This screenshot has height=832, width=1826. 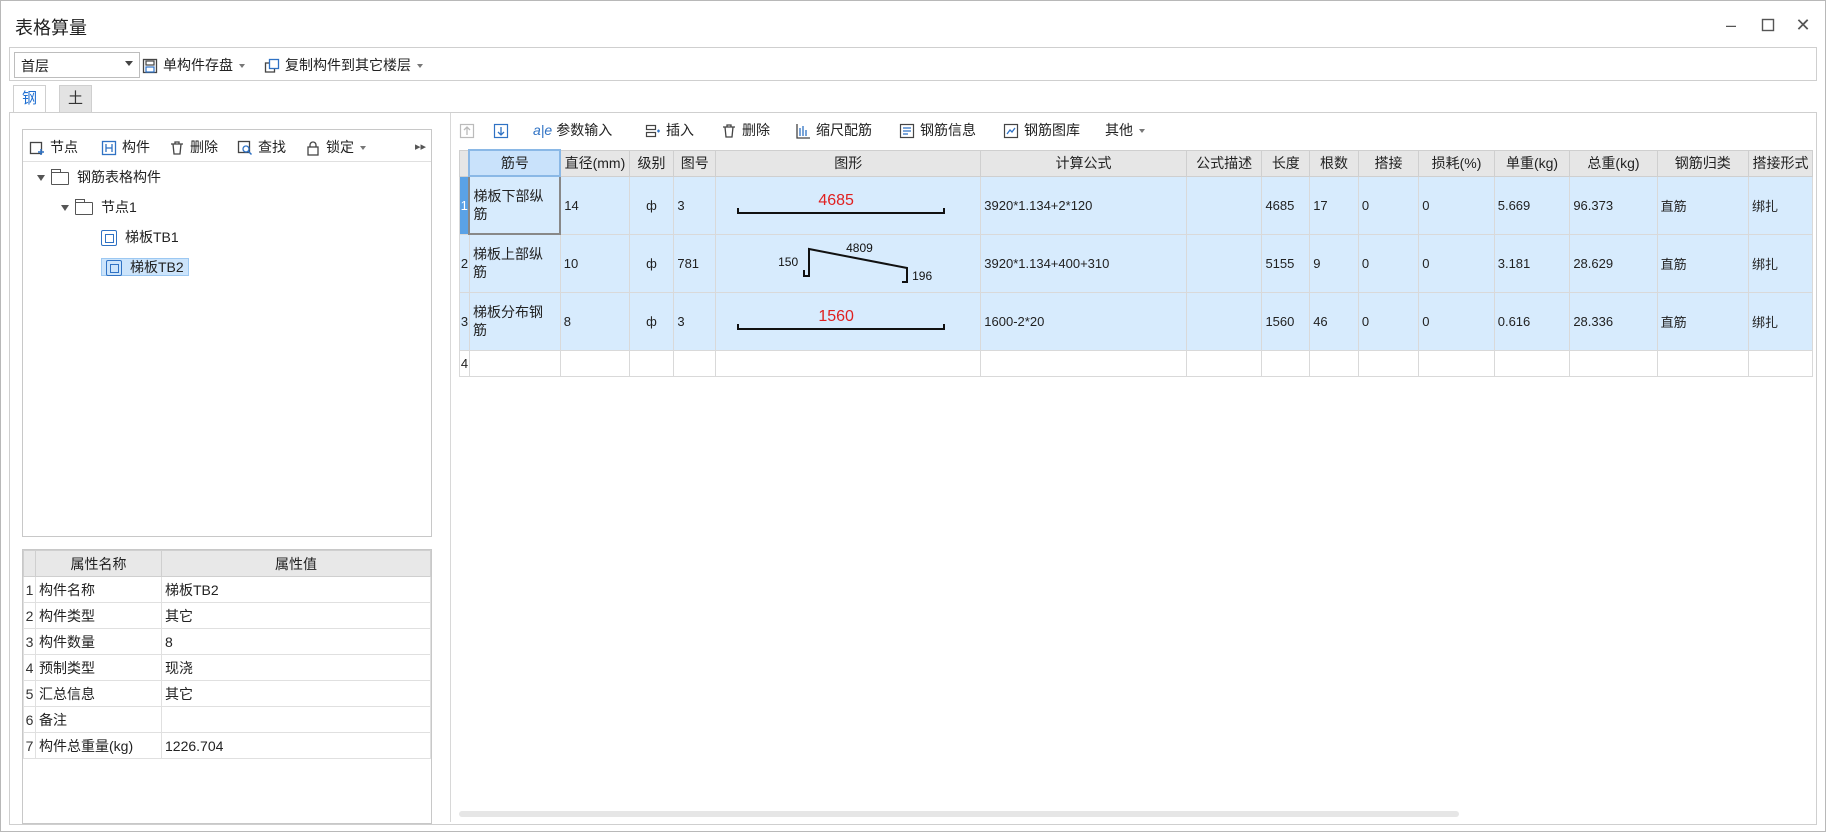 I want to click on delete-row-button: 删除, so click(x=745, y=130).